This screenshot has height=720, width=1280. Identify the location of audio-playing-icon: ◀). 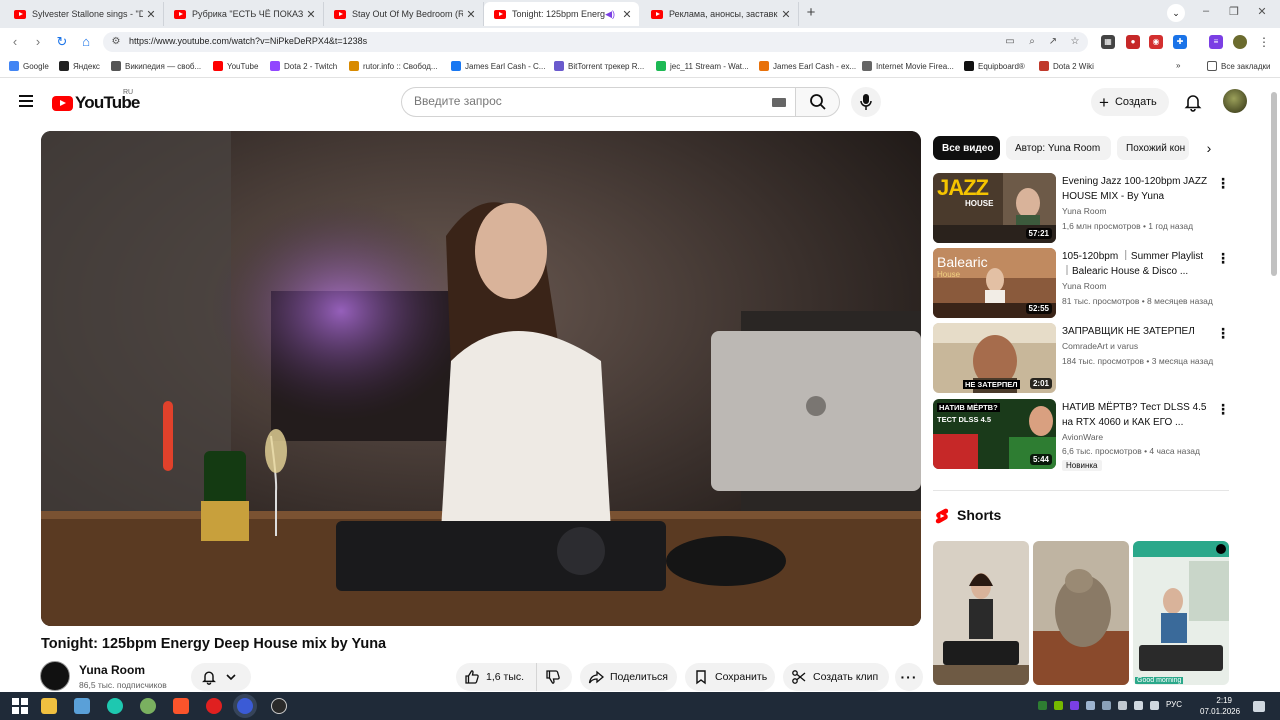
(610, 14).